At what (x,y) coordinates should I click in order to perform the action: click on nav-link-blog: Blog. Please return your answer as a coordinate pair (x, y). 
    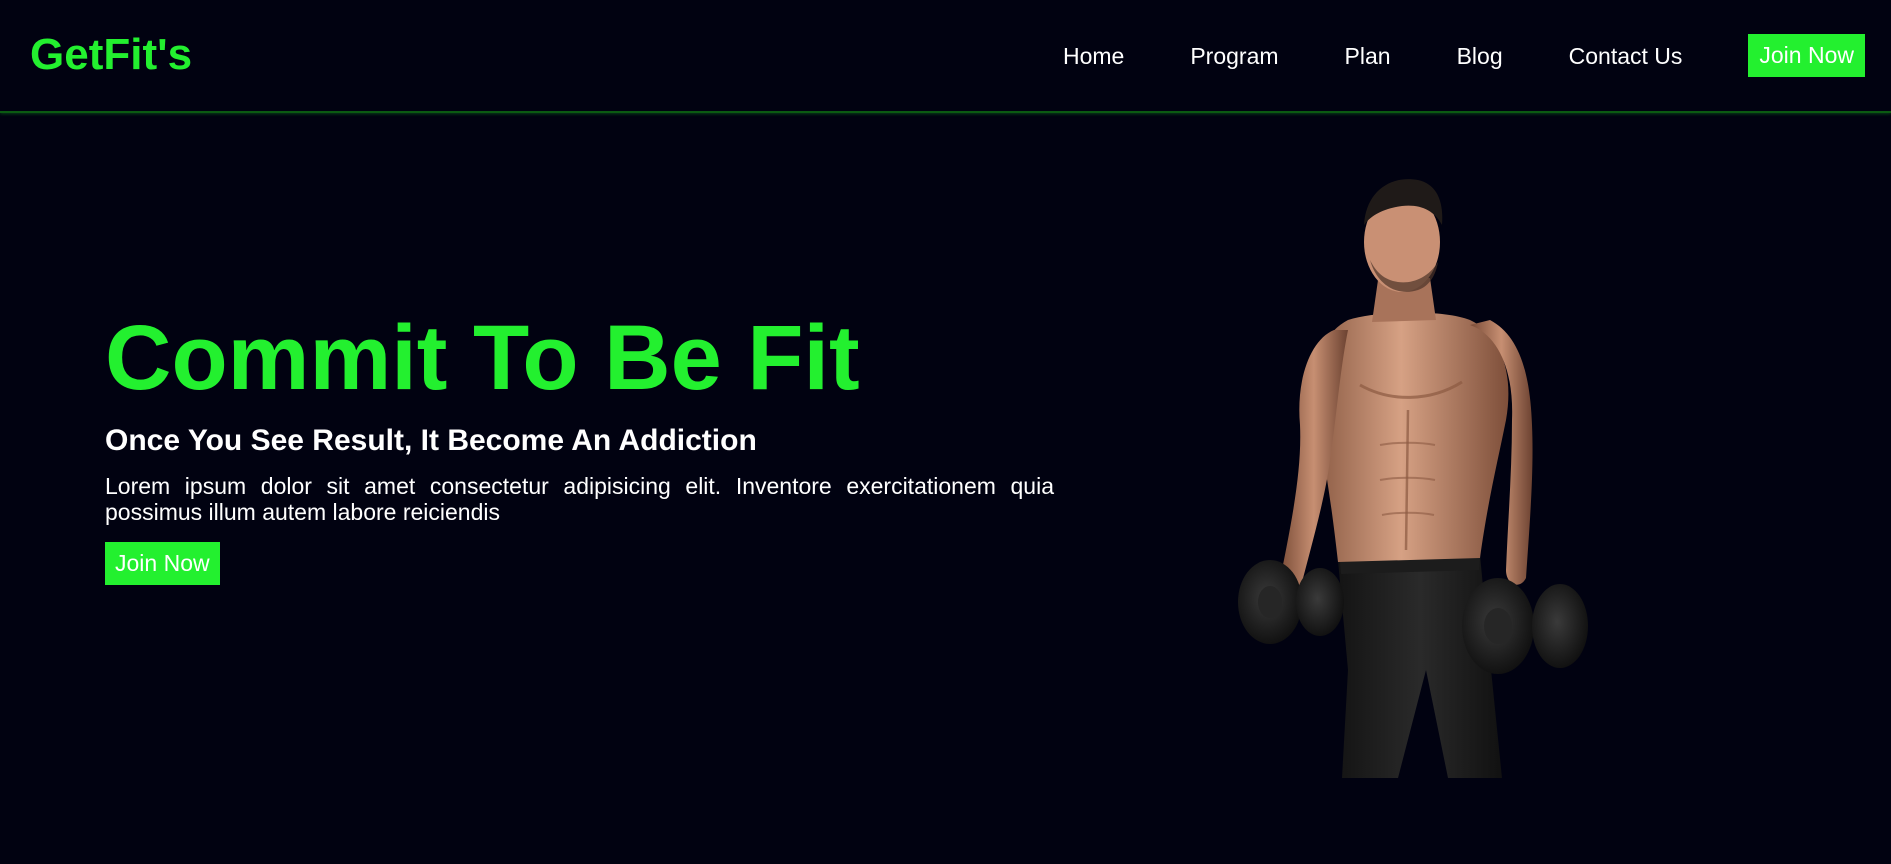
    Looking at the image, I should click on (1480, 56).